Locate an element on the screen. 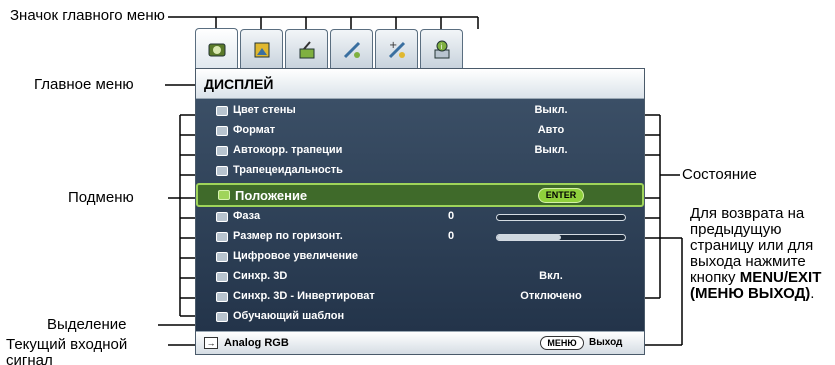  system-setup-basic-tab is located at coordinates (351, 49).